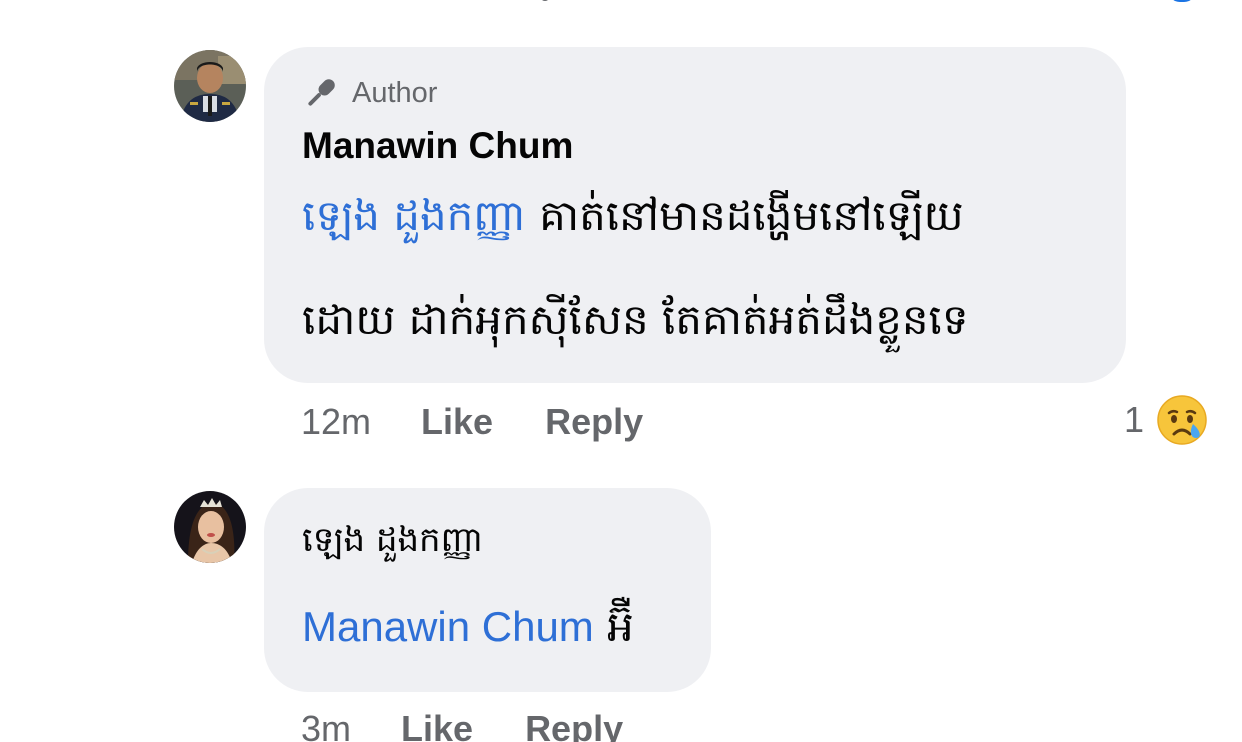  What do you see at coordinates (336, 422) in the screenshot?
I see `comment-timestamp: 12m` at bounding box center [336, 422].